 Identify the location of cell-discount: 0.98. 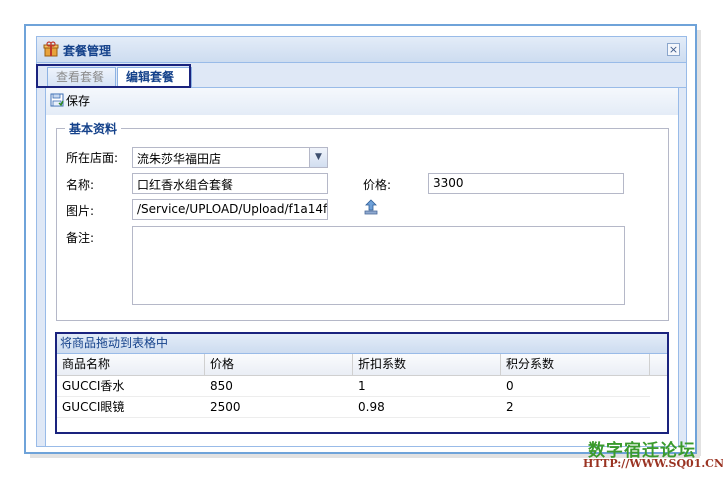
(371, 407).